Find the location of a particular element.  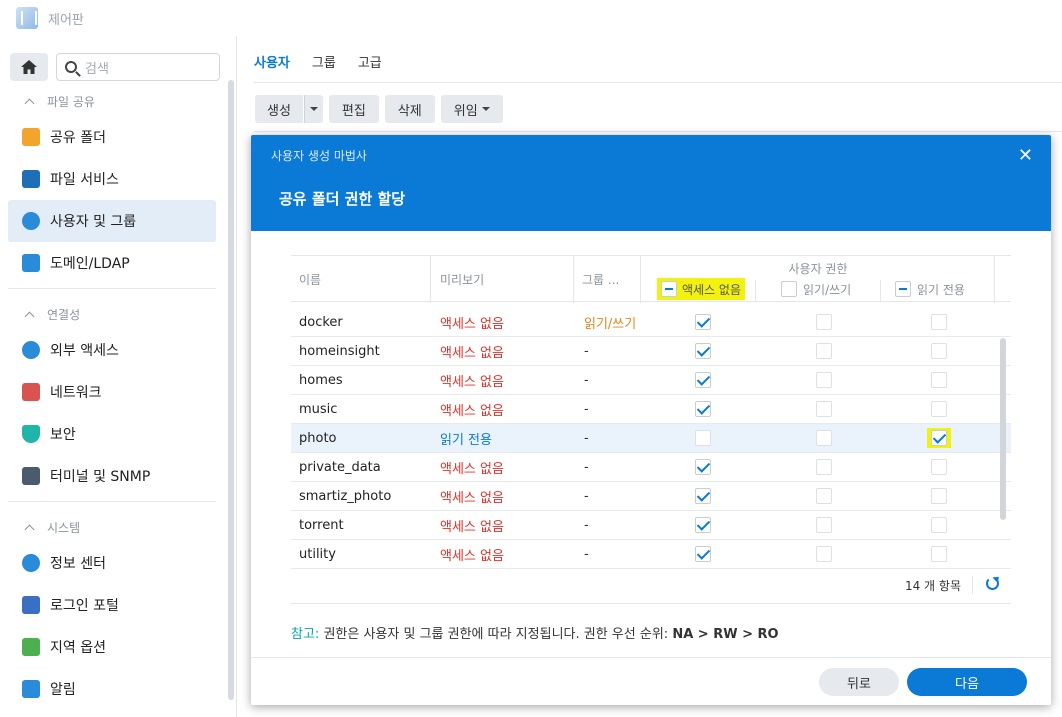

create-button: 생성 is located at coordinates (279, 109).